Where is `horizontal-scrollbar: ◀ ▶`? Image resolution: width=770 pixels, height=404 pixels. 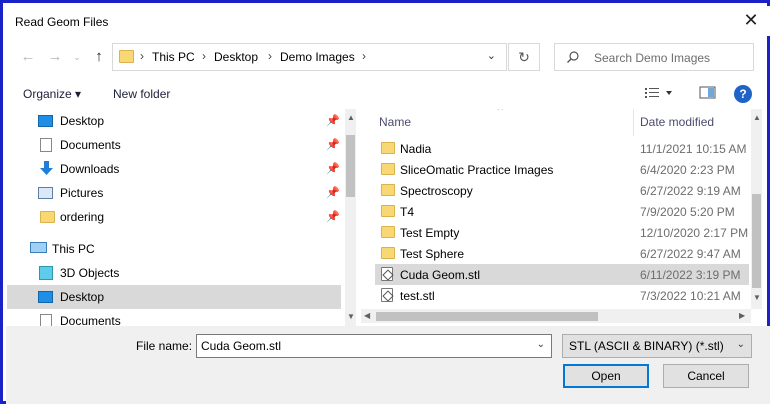
horizontal-scrollbar: ◀ ▶ is located at coordinates (556, 316).